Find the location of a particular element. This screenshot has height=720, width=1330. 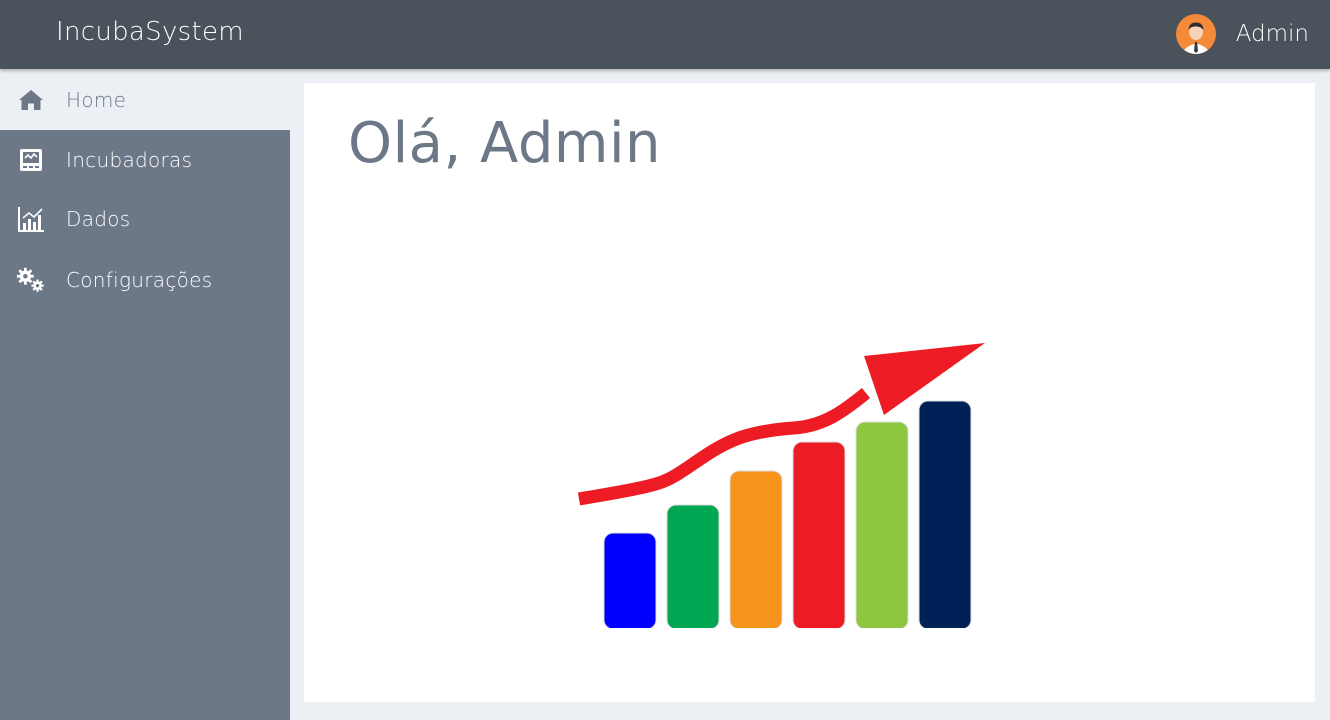

home-icon is located at coordinates (31, 100).